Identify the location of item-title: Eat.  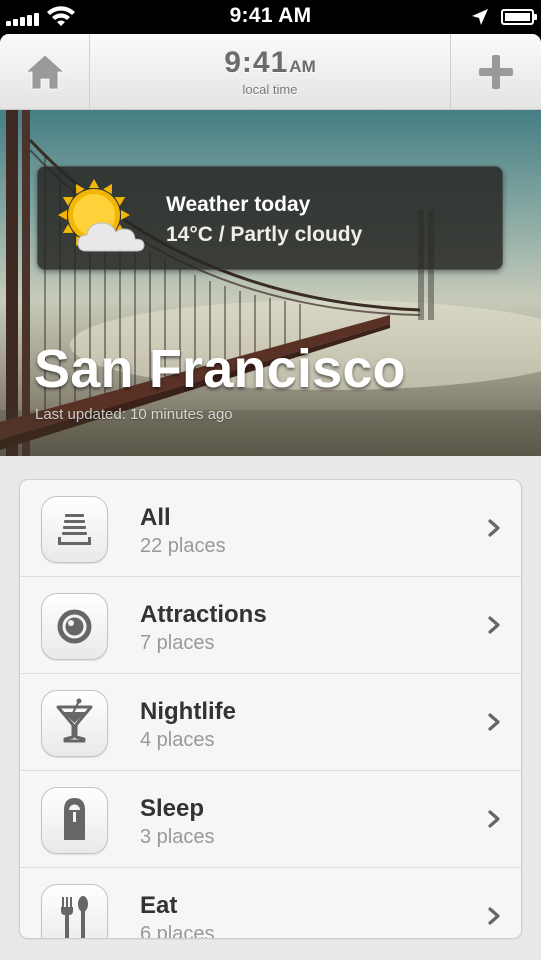
(159, 905).